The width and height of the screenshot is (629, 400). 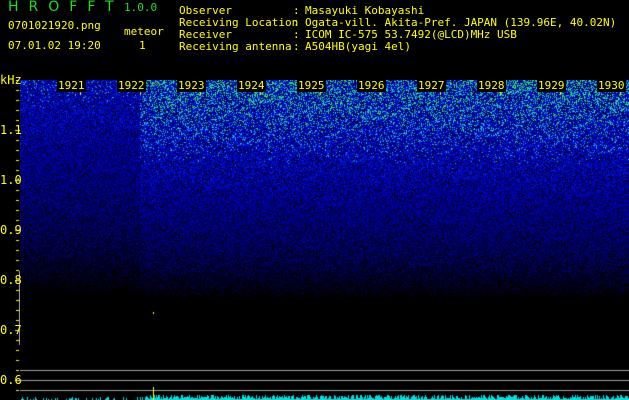 What do you see at coordinates (371, 85) in the screenshot?
I see `time-label: 1926` at bounding box center [371, 85].